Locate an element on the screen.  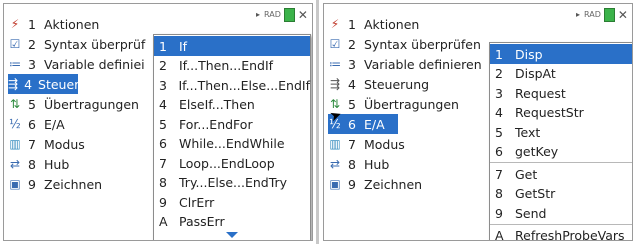
submenu-item-3: 3 If...Then...Else...EndIf is located at coordinates (232, 85).